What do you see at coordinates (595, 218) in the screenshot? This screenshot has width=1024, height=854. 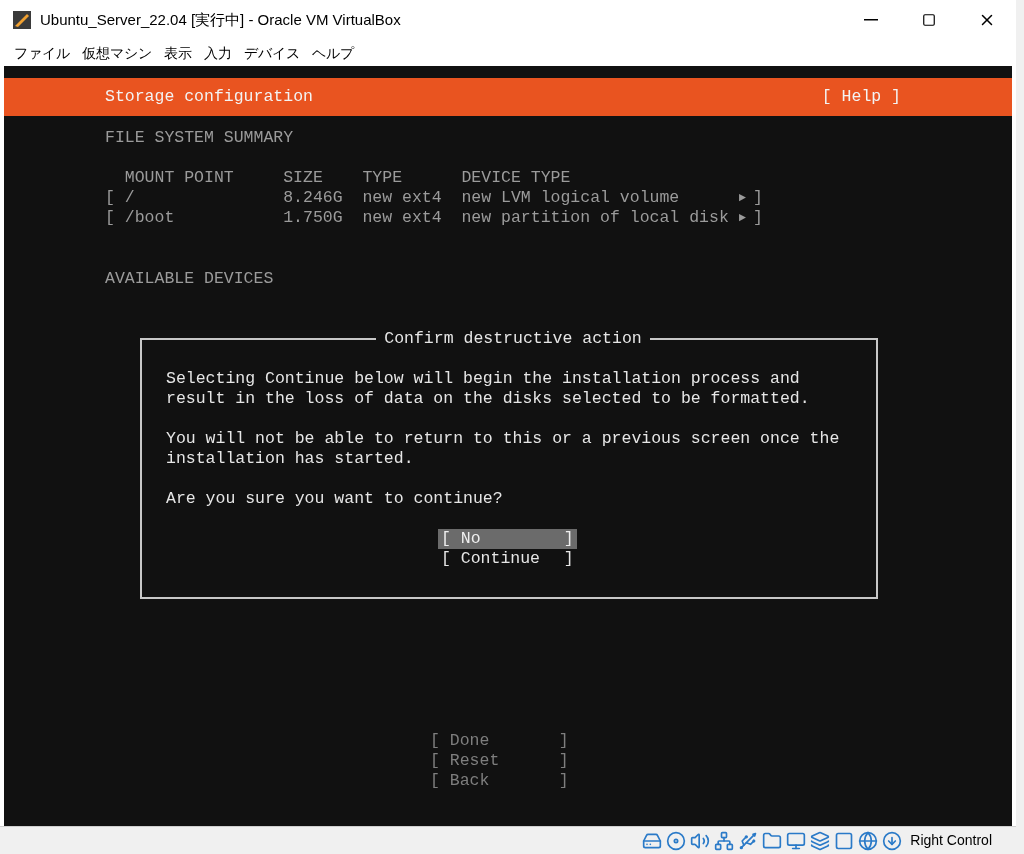 I see `table-cell-text: new partition of local disk` at bounding box center [595, 218].